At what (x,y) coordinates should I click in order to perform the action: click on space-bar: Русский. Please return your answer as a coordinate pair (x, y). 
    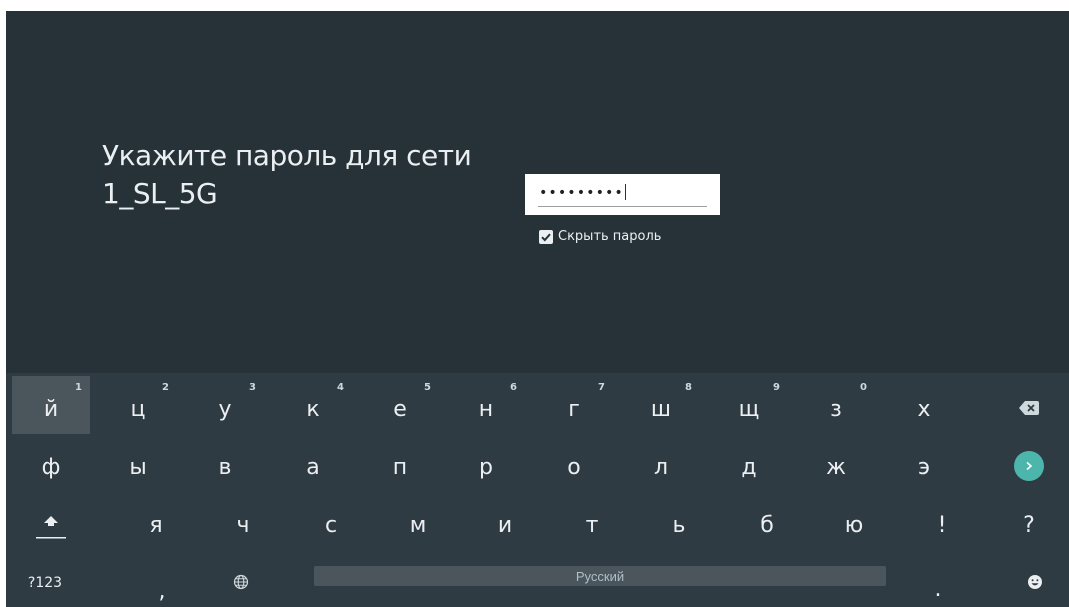
    Looking at the image, I should click on (600, 576).